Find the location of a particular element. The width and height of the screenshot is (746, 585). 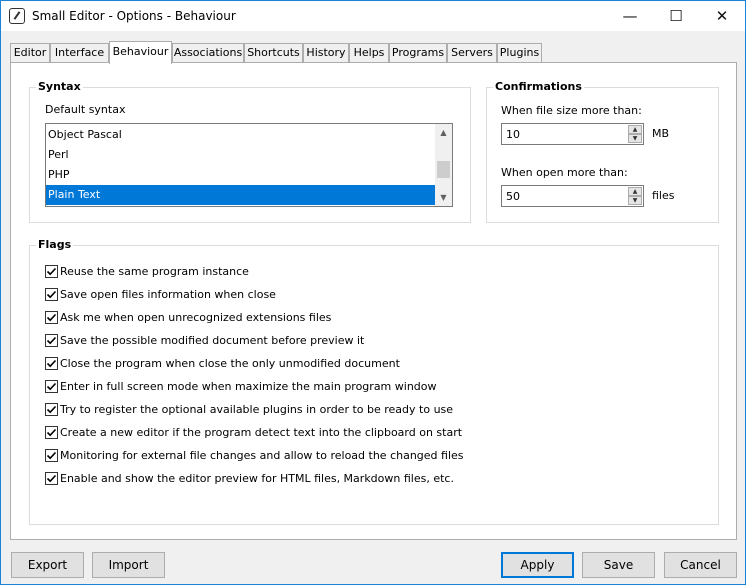

file-size-value: 10 is located at coordinates (513, 134).